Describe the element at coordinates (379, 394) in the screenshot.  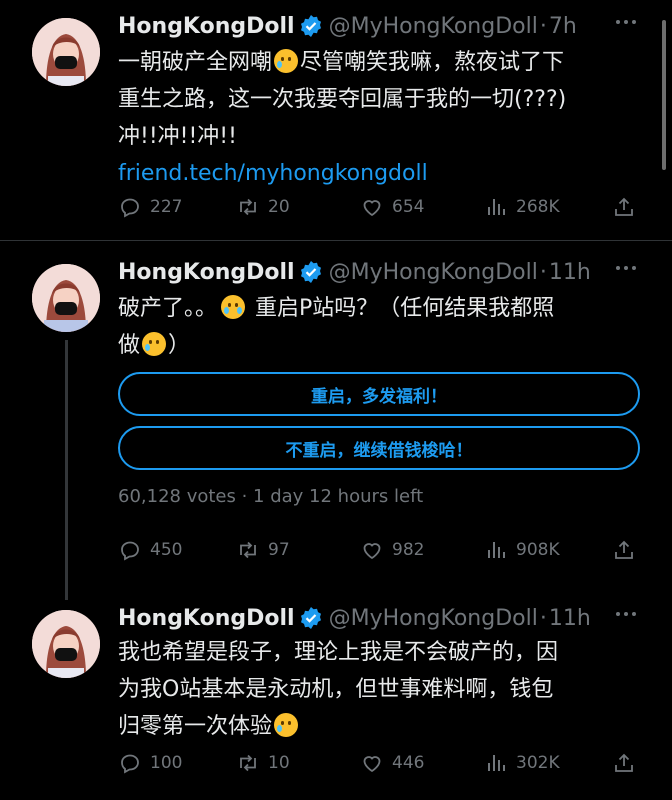
I see `poll-option-1: 重启，多发福利！` at that location.